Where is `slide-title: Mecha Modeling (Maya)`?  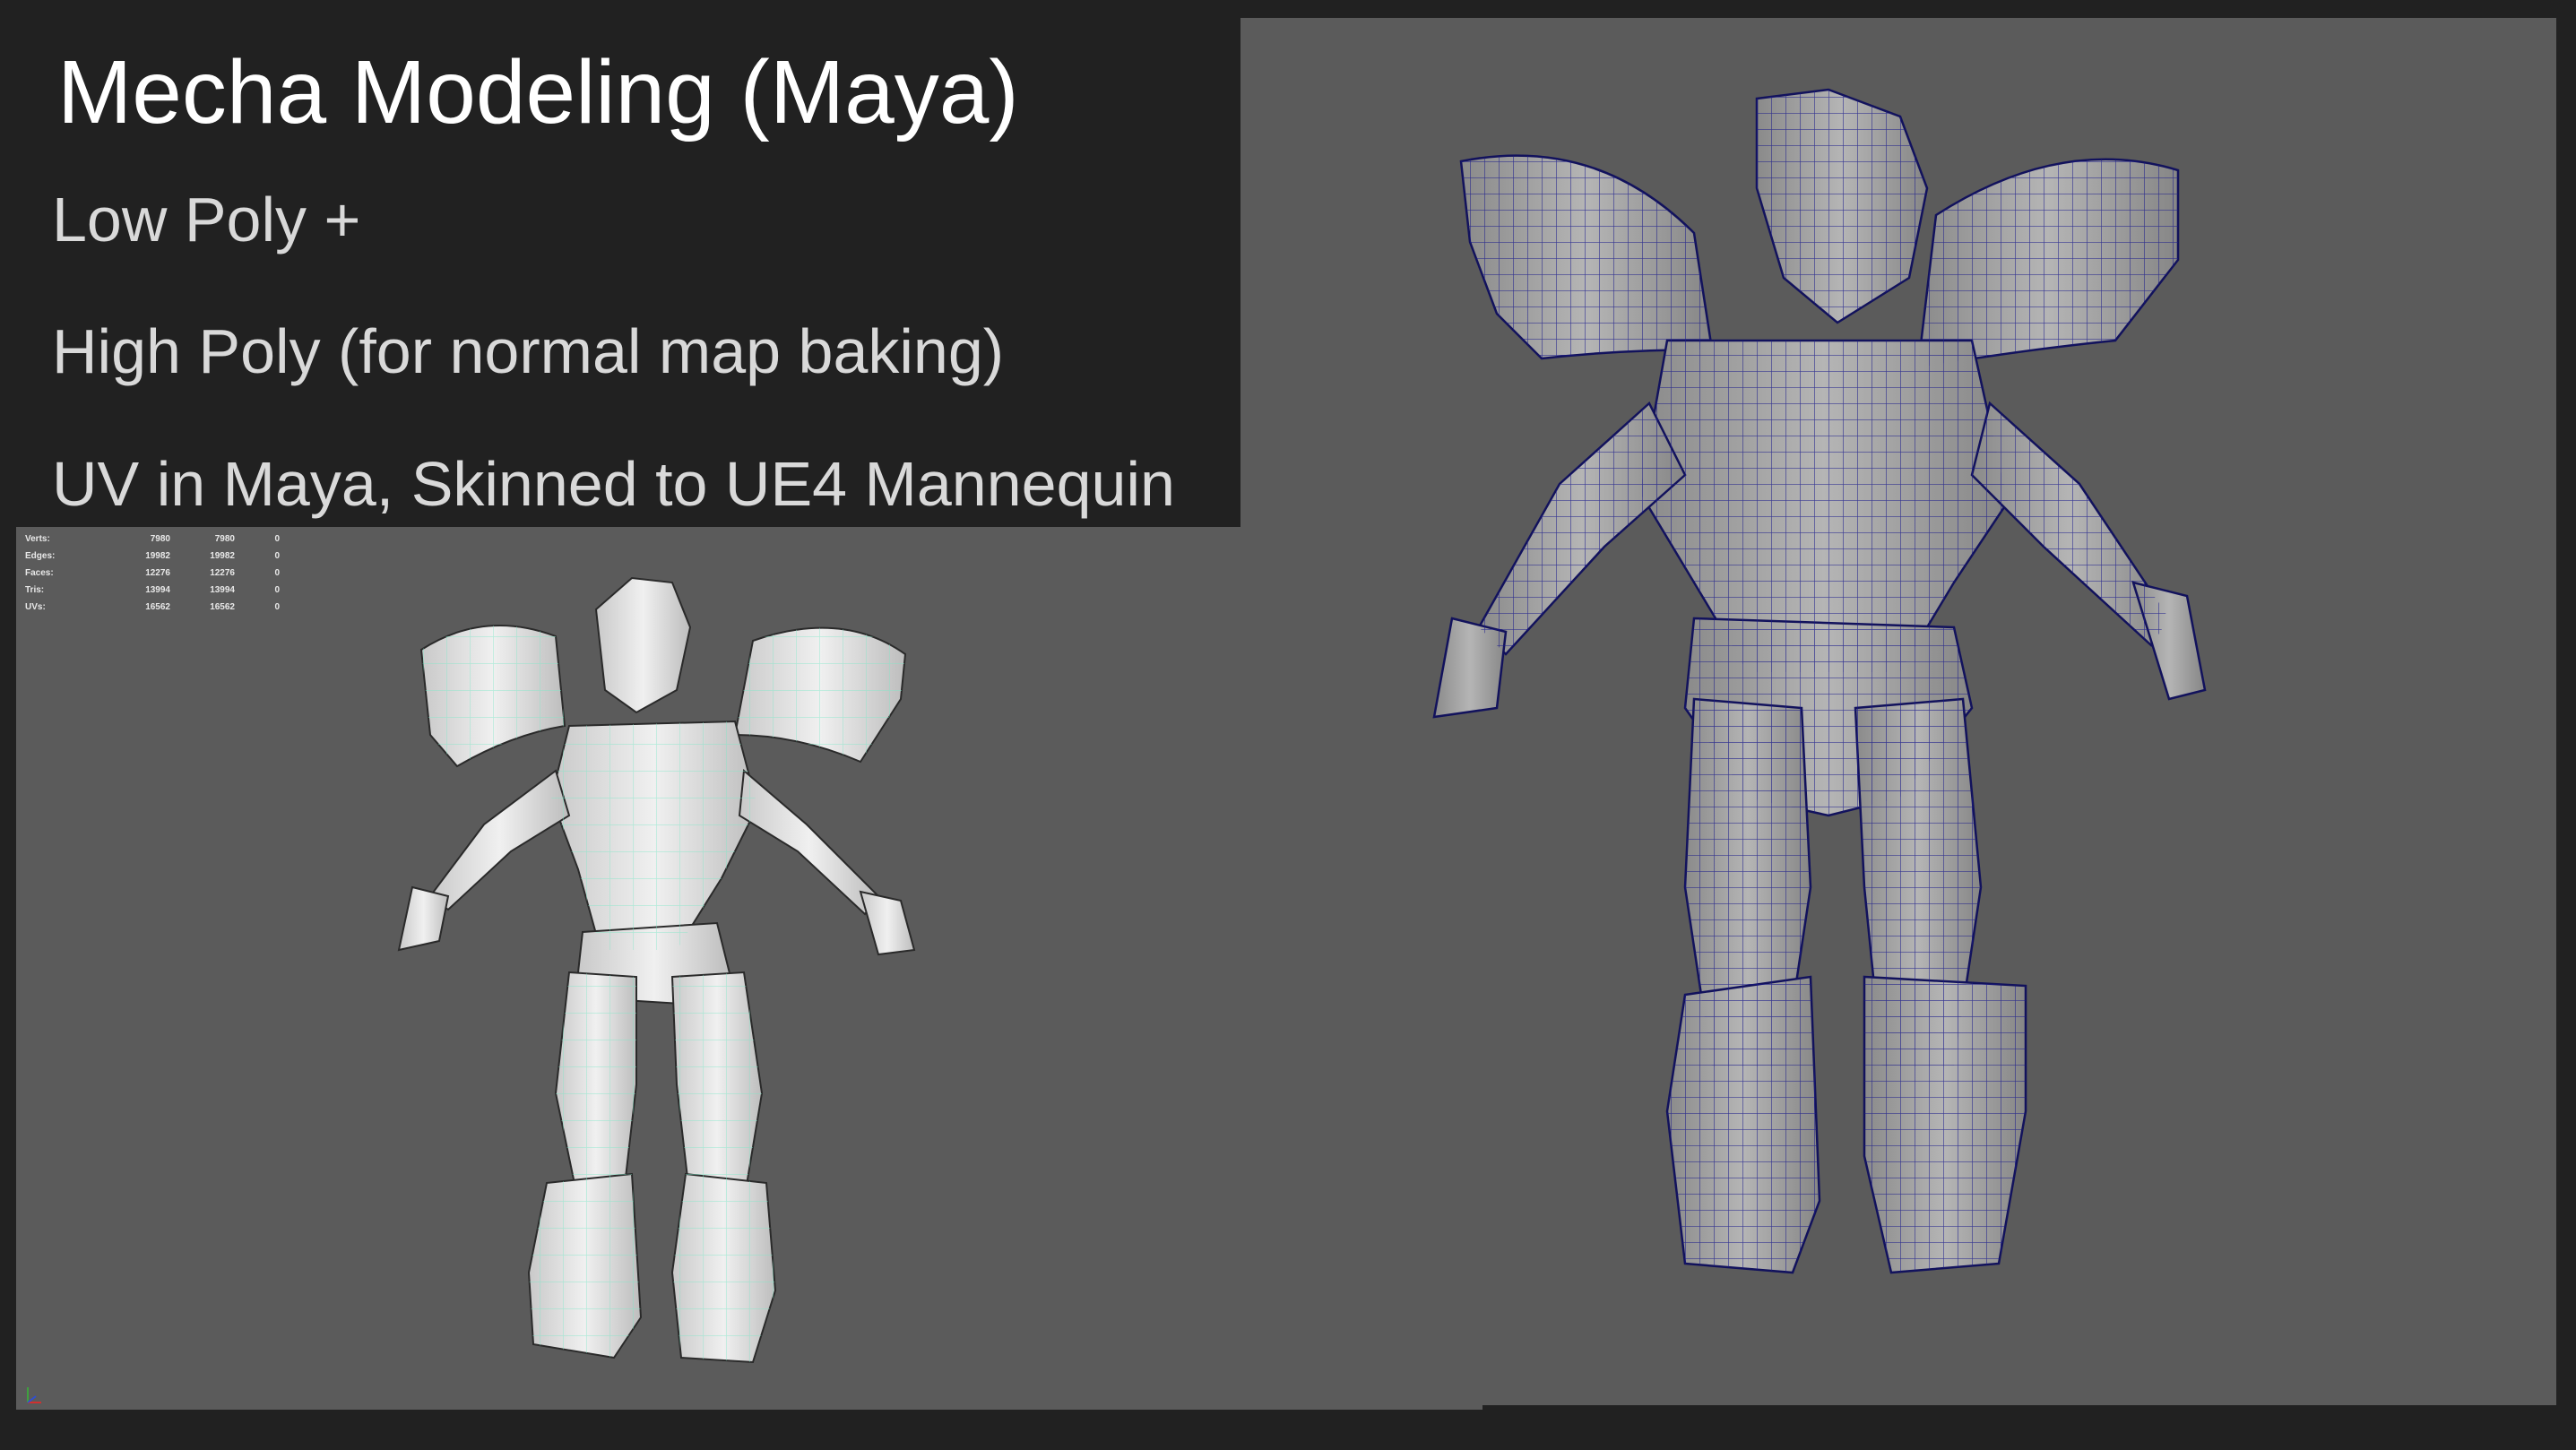 slide-title: Mecha Modeling (Maya) is located at coordinates (538, 92).